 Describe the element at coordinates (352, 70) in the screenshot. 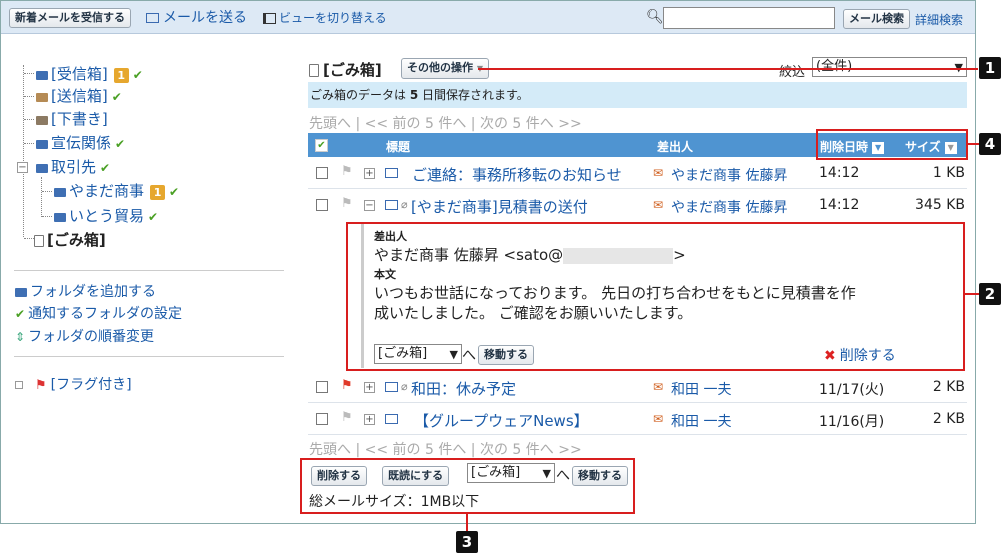

I see `page-title-text: [ごみ箱]` at that location.